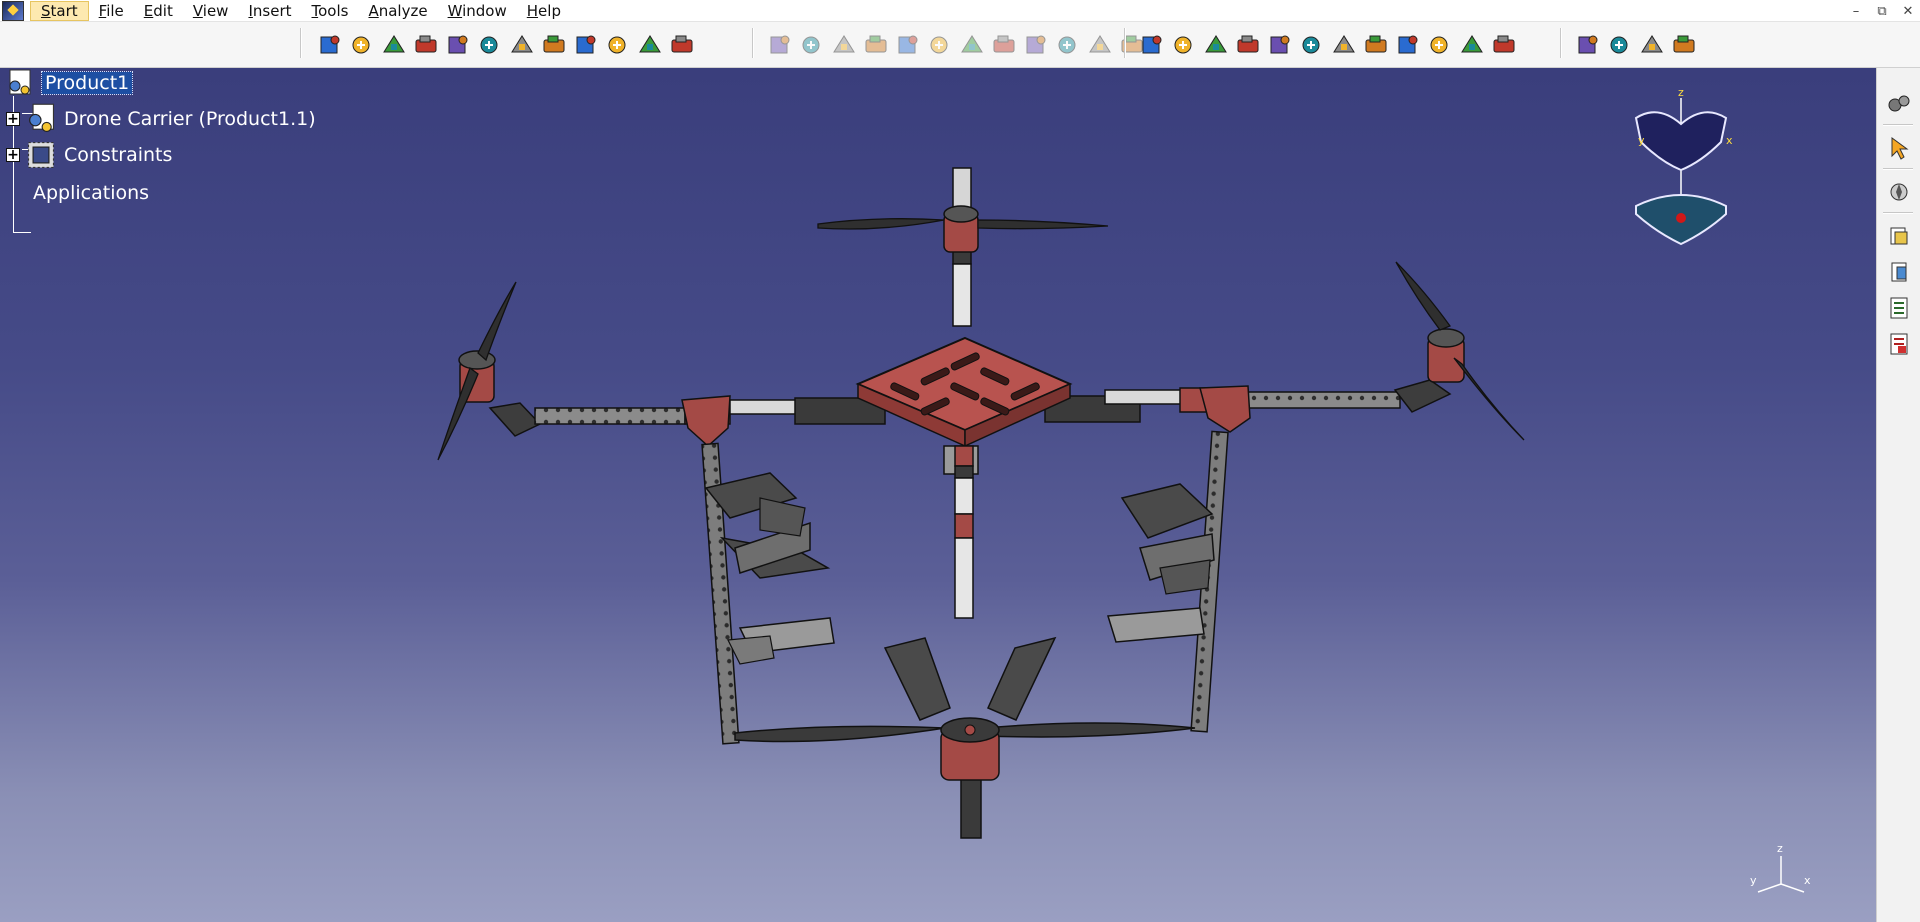 The height and width of the screenshot is (922, 1920). I want to click on tree-label-drone-carrier: Drone Carrier (Product1.1), so click(190, 119).